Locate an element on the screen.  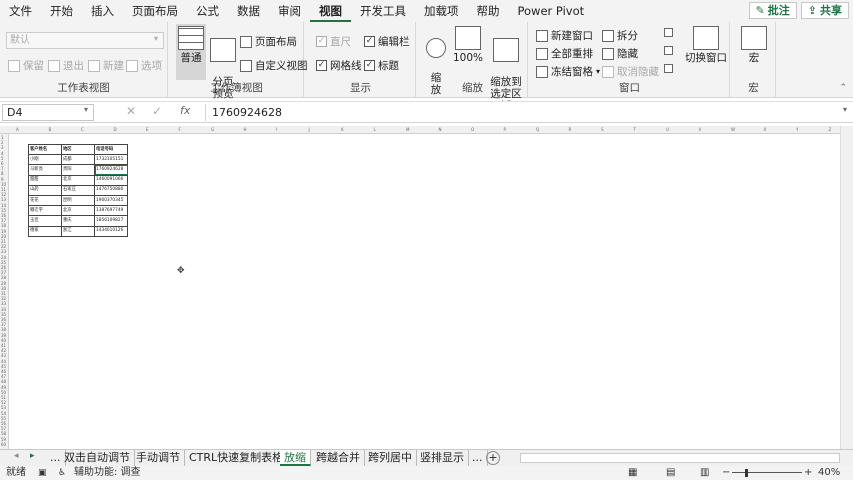
column-header: T is located at coordinates (635, 130).